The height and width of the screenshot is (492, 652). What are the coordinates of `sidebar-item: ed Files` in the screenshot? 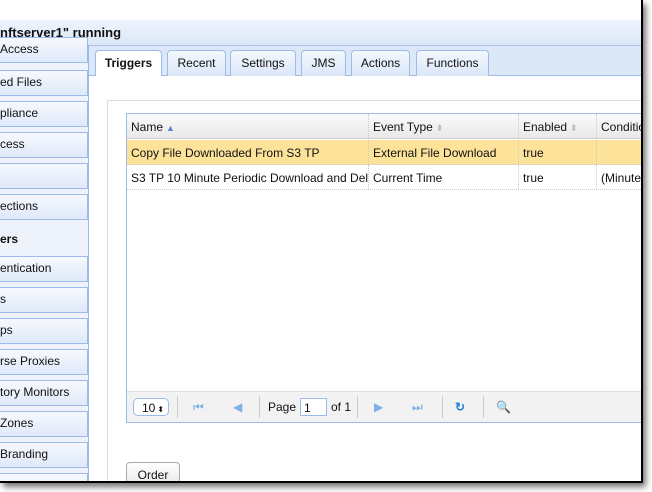 It's located at (44, 83).